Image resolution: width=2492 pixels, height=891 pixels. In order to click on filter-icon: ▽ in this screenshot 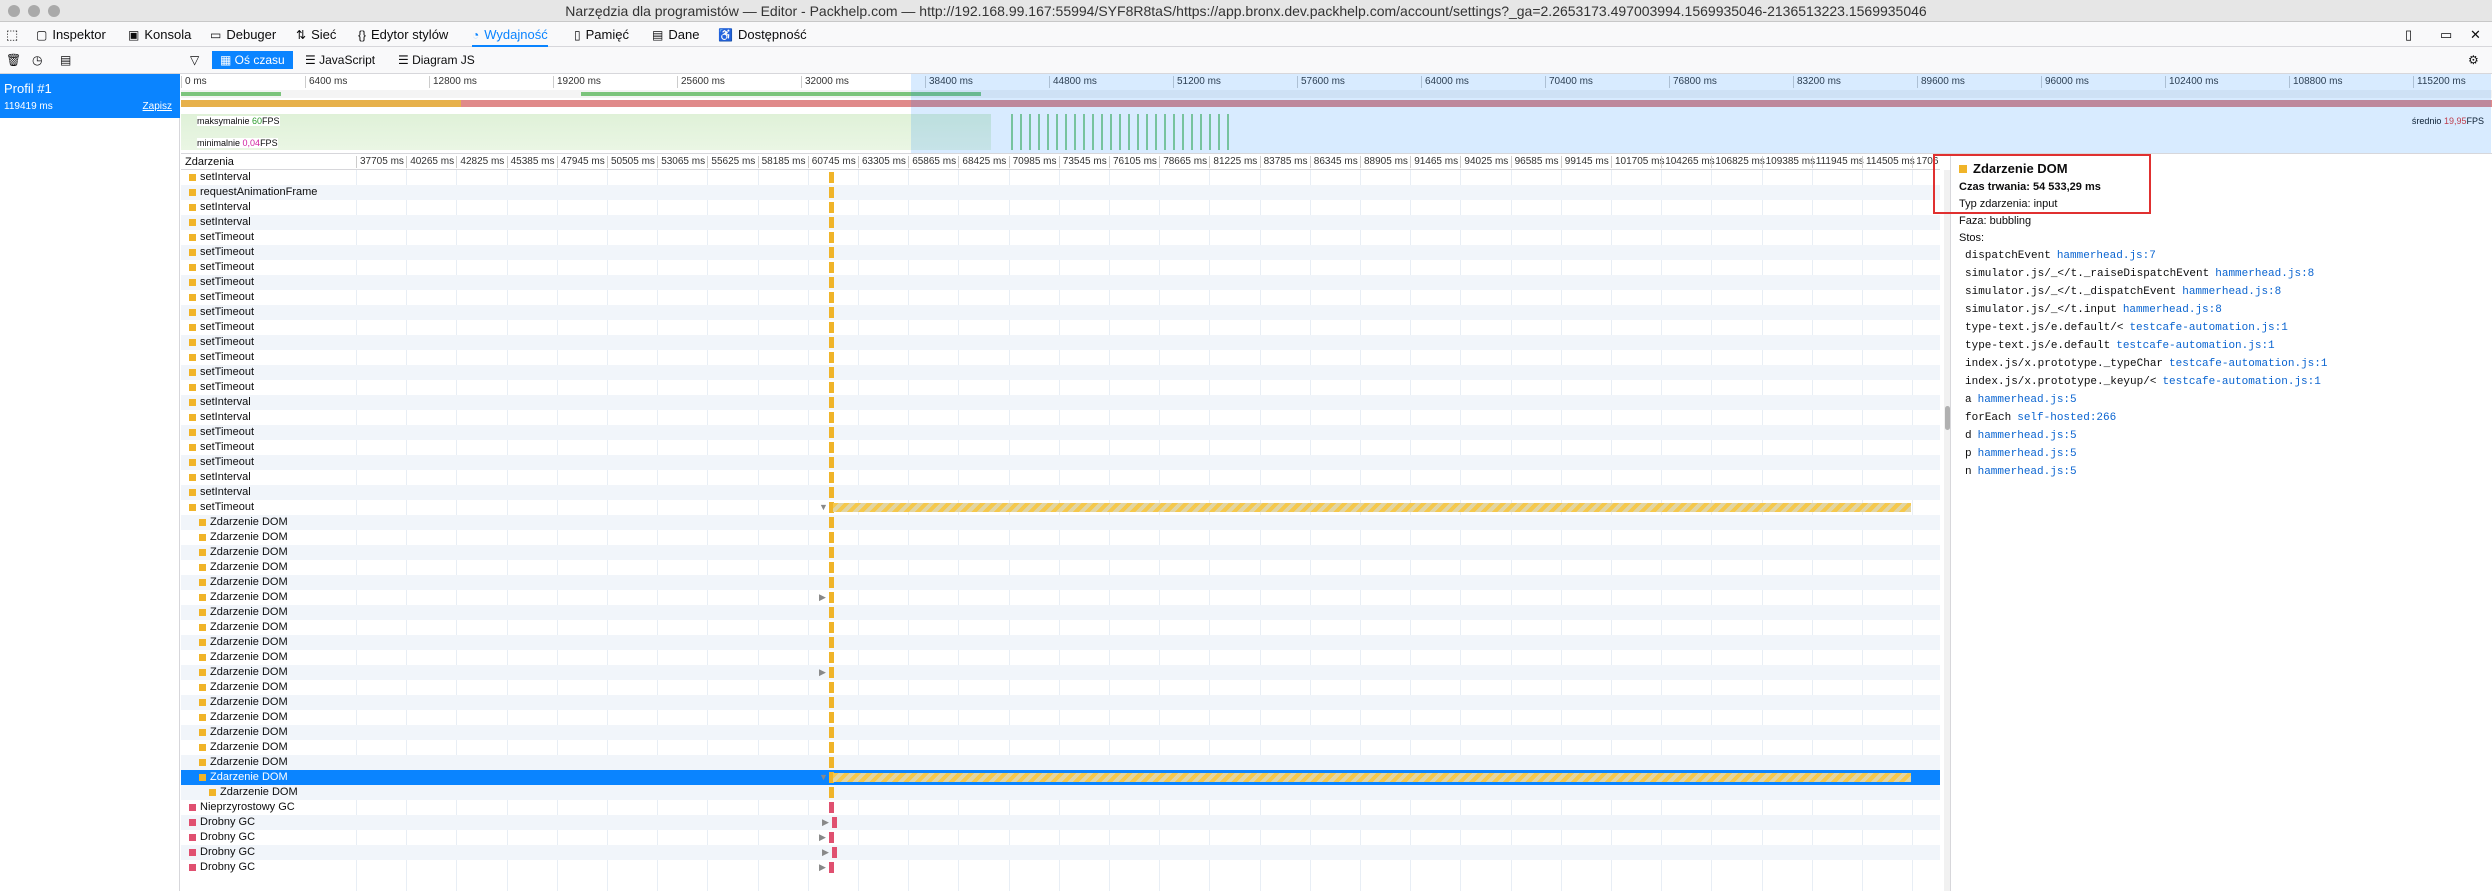, I will do `click(194, 60)`.